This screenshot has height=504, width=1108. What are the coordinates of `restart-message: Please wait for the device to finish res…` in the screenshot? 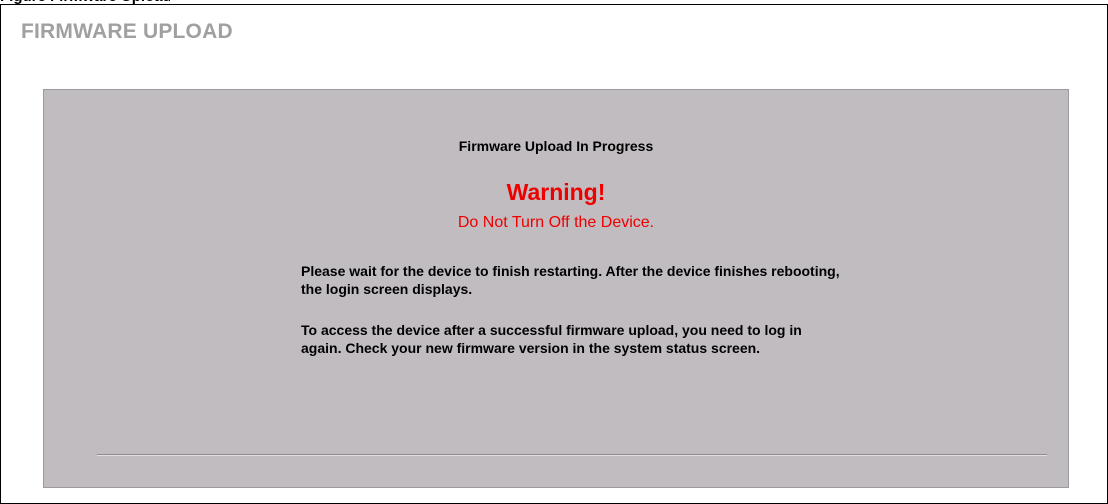 It's located at (570, 280).